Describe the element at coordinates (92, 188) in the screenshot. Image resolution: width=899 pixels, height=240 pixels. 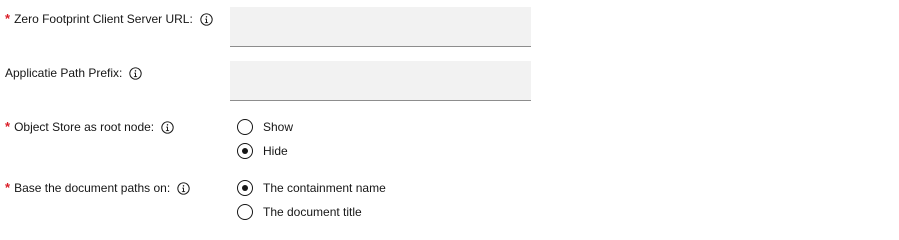
I see `document-paths-label: Base the document paths on:` at that location.